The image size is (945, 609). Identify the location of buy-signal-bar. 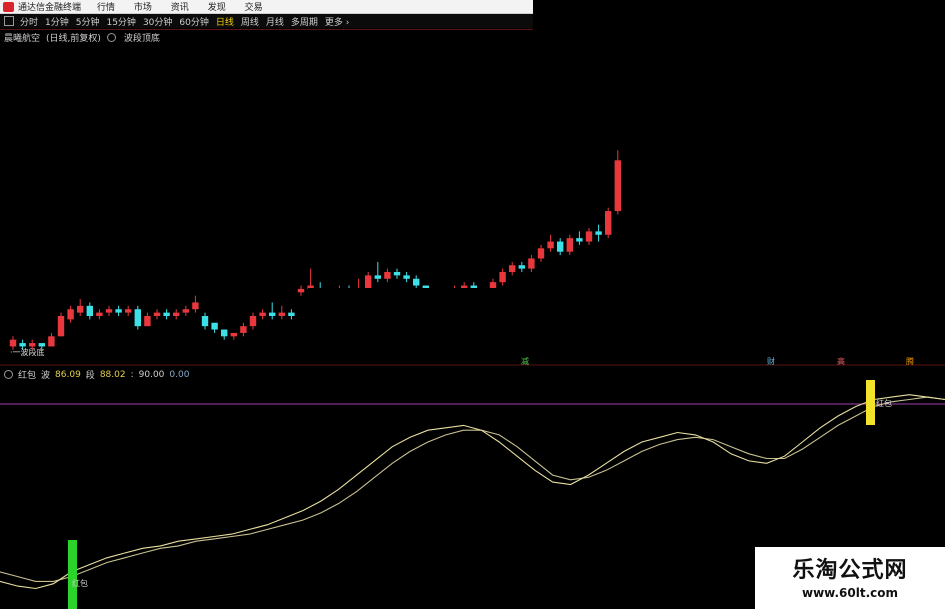
(72, 574).